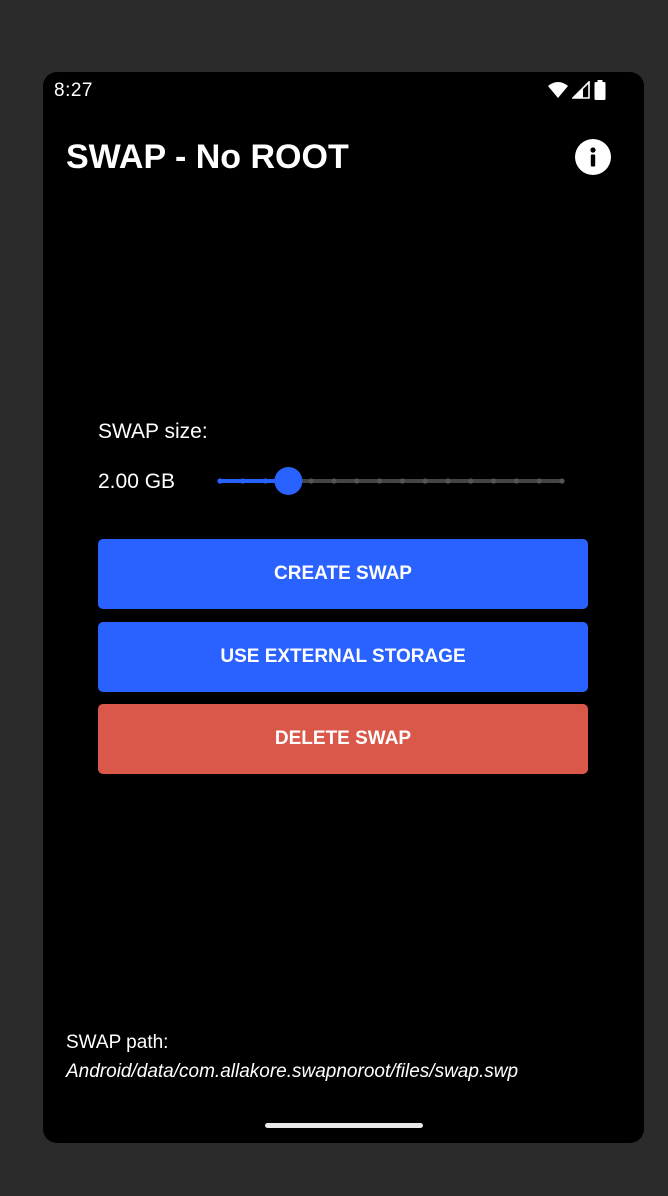  Describe the element at coordinates (137, 481) in the screenshot. I see `swap-size-value: 2.00 GB` at that location.